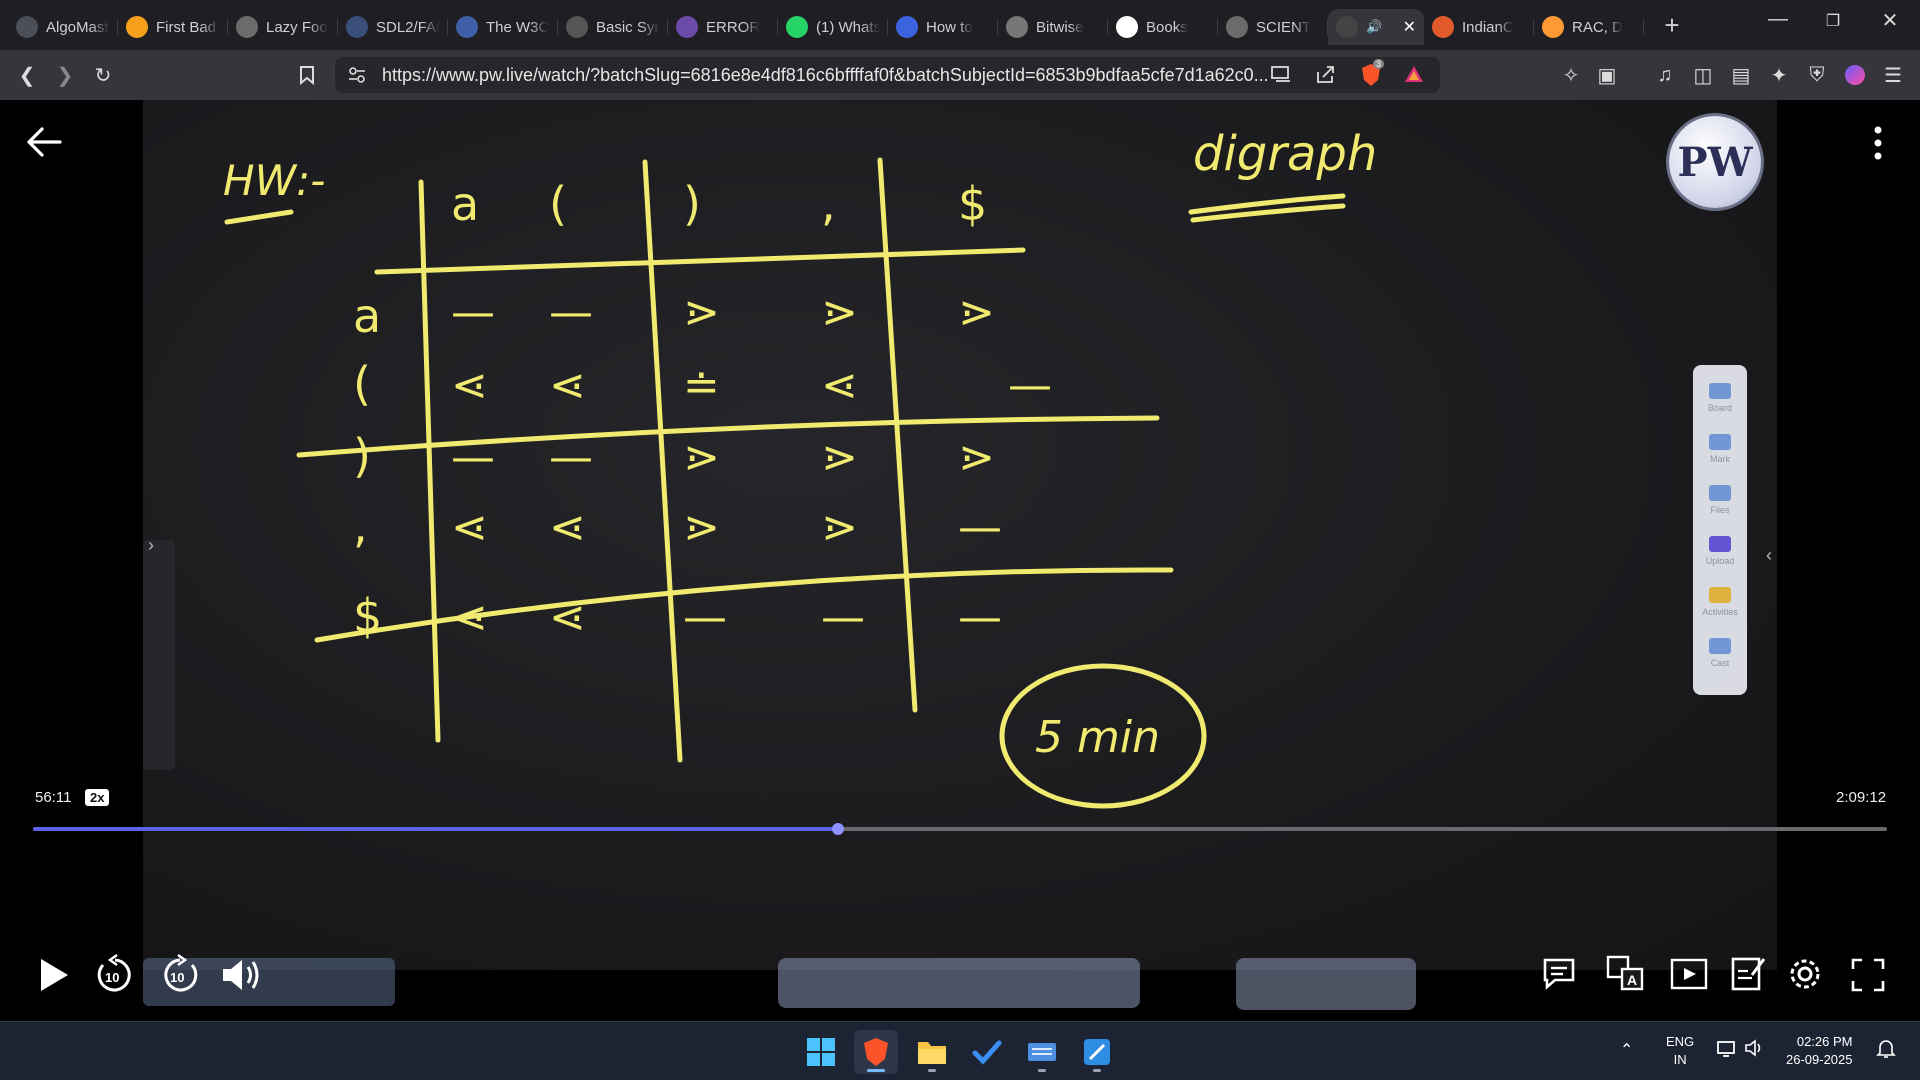 The image size is (1920, 1080). Describe the element at coordinates (78, 27) in the screenshot. I see `tab-title: AlgoMaster` at that location.